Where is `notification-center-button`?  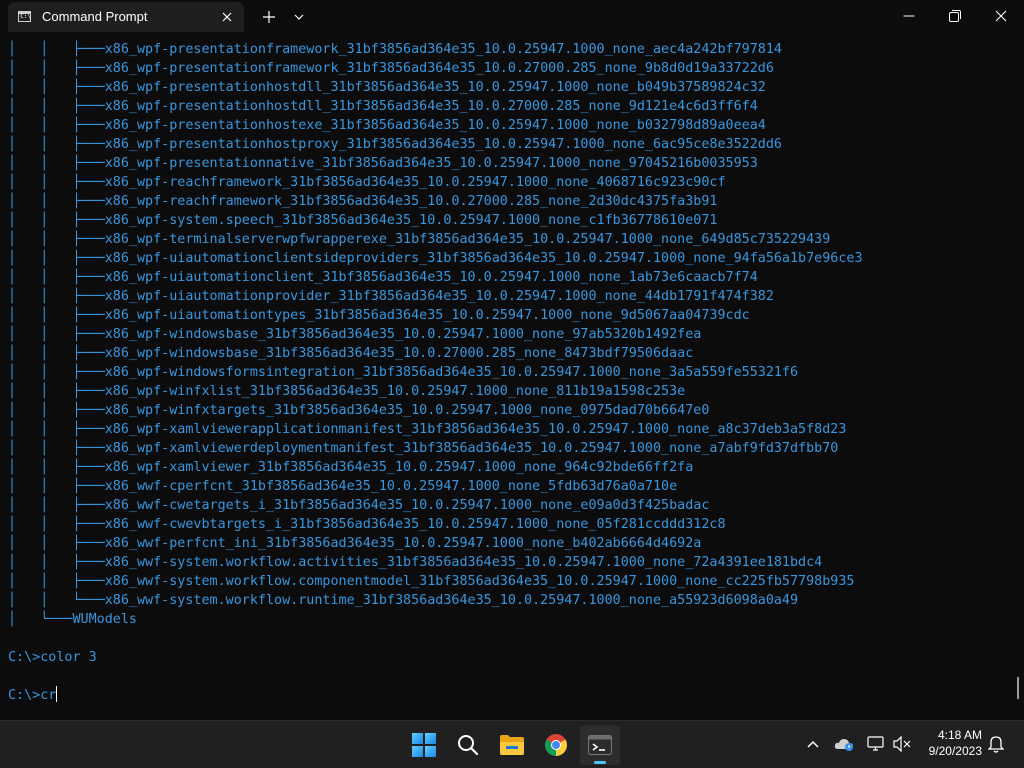
notification-center-button is located at coordinates (996, 744).